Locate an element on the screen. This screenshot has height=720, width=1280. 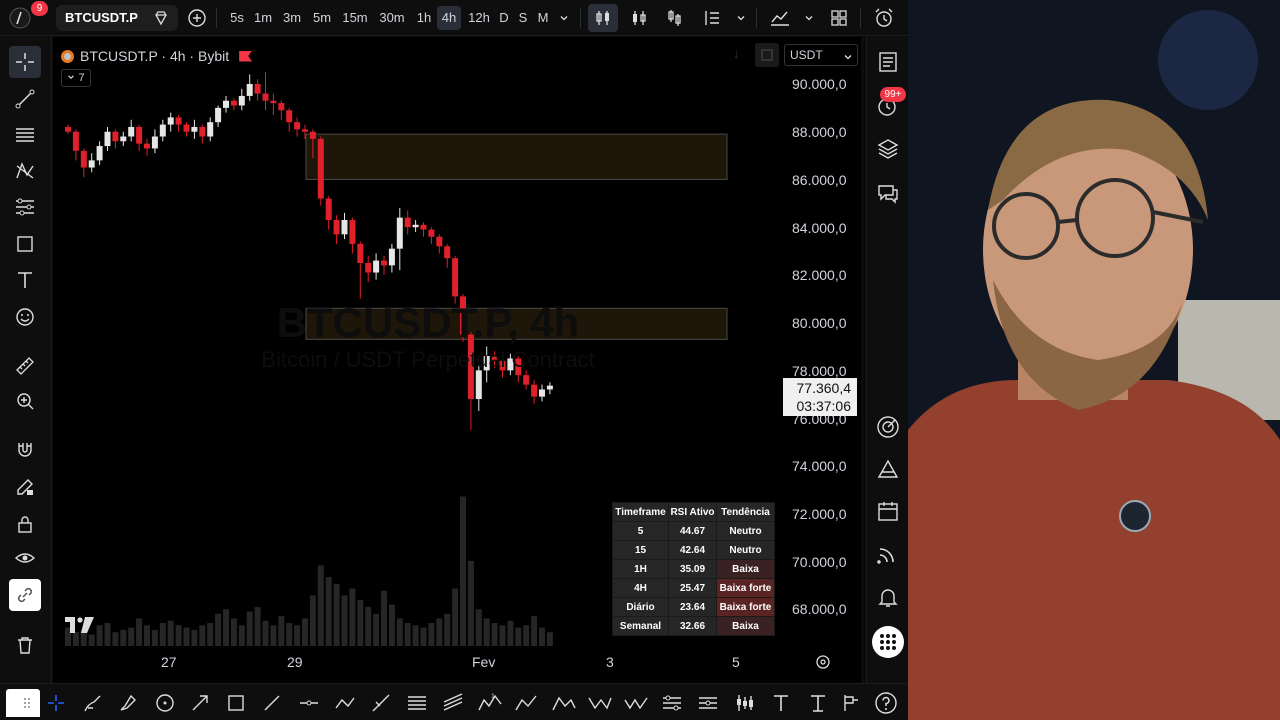
magnet-icon is located at coordinates (25, 450).